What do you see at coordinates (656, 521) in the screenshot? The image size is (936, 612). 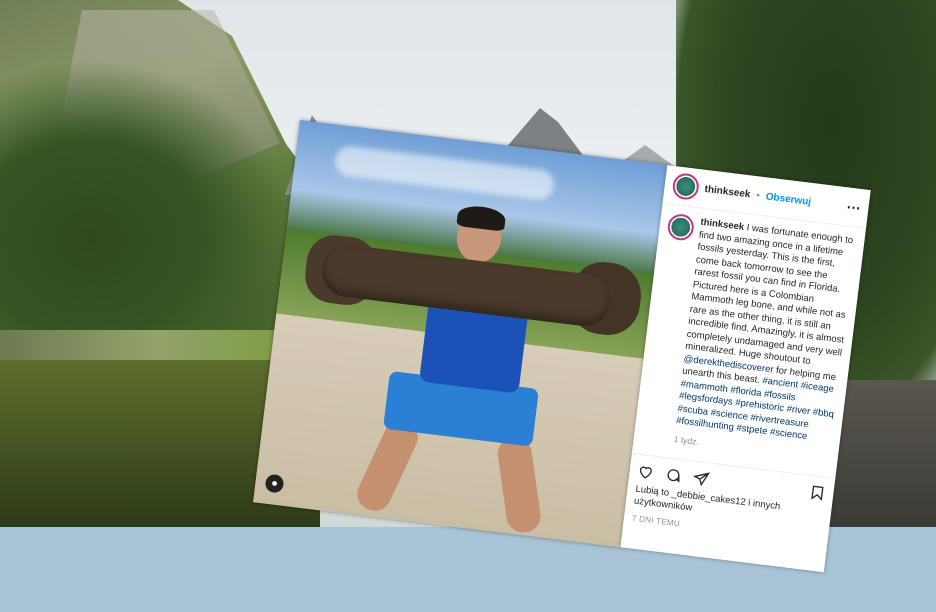 I see `posted-time: 7 DNI TEMU` at bounding box center [656, 521].